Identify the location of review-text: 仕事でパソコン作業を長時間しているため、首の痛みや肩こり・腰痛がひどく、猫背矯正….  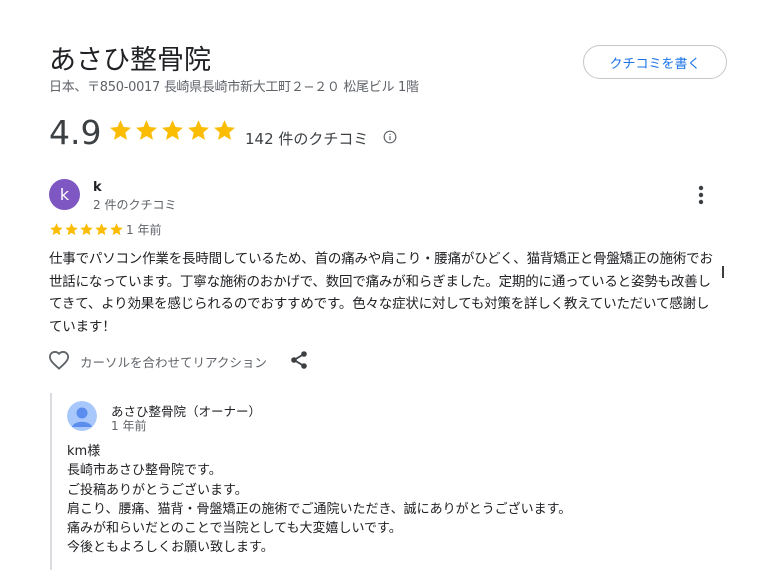
(381, 293).